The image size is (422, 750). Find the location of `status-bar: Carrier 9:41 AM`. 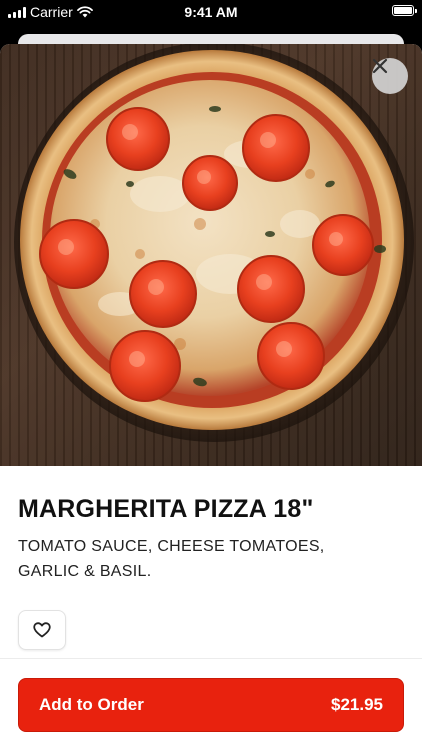

status-bar: Carrier 9:41 AM is located at coordinates (211, 13).